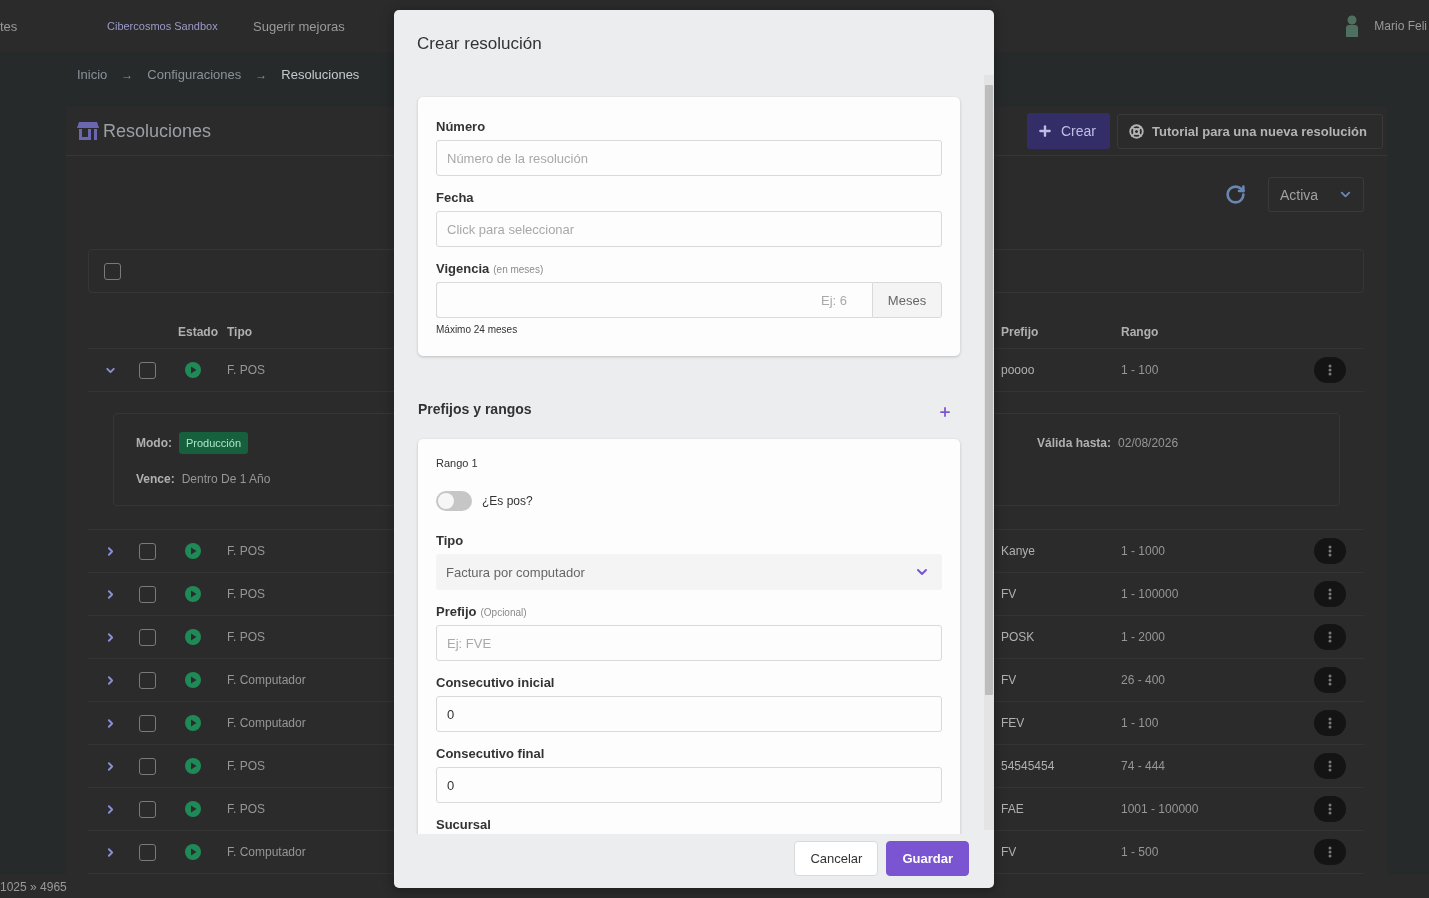 The height and width of the screenshot is (898, 1429). I want to click on field-label: Vigencia, so click(463, 268).